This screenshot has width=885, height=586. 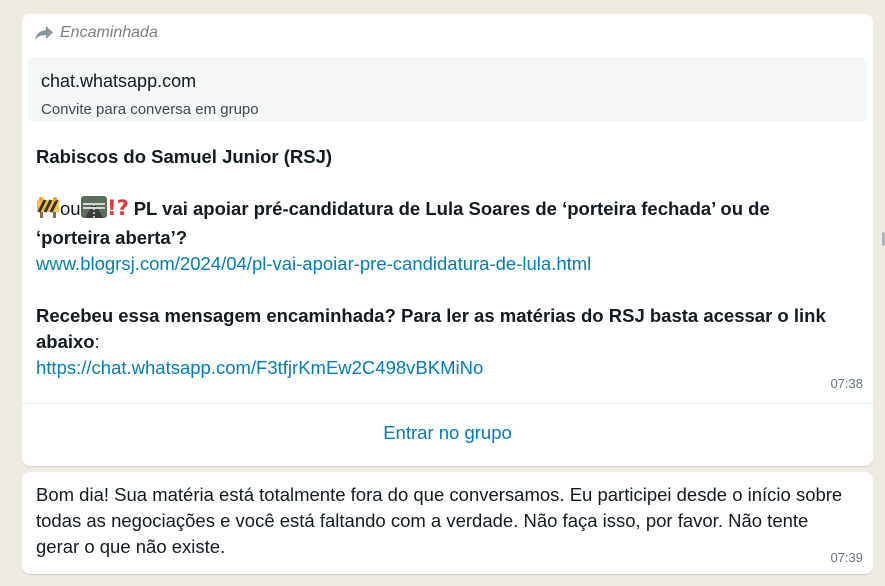 I want to click on divider, so click(x=447, y=403).